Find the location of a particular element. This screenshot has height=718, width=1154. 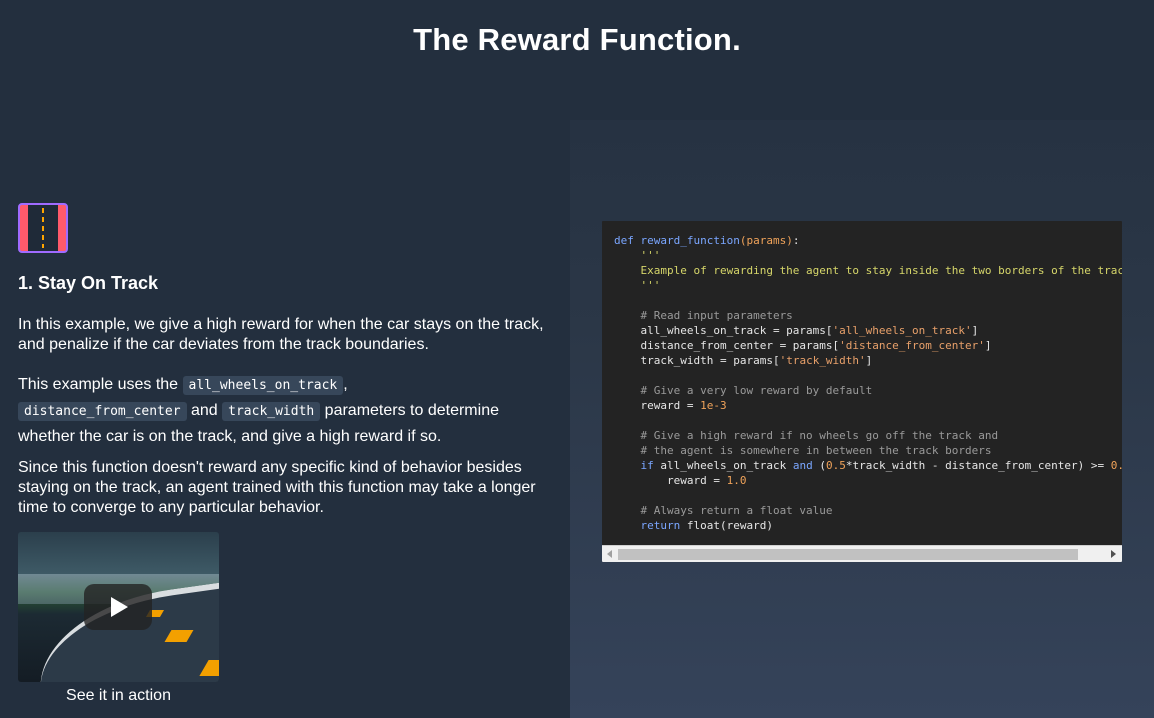

scroll-right-icon is located at coordinates (1113, 554).